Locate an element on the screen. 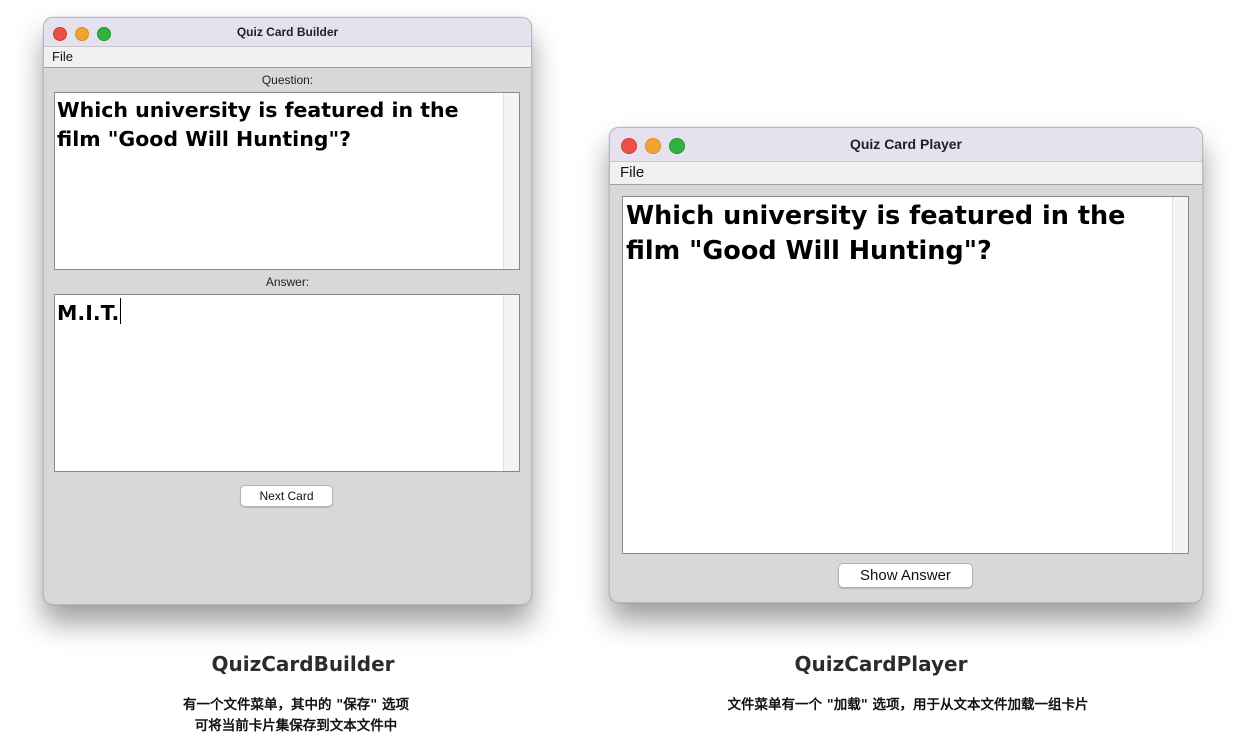 The image size is (1246, 755). builder-caption-description: 有一个文件菜单，其中的 "保存" 选项 可将当前卡片集保存到文本文件中 is located at coordinates (296, 716).